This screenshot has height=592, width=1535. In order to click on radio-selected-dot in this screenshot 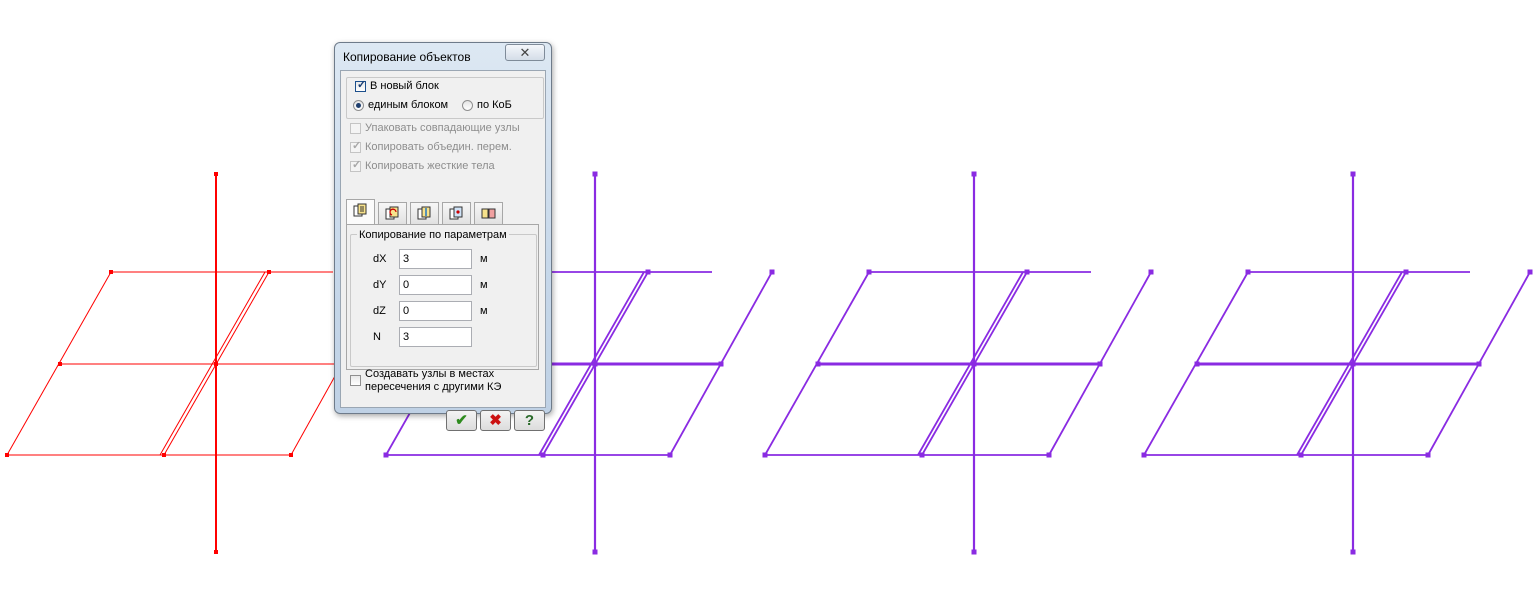, I will do `click(358, 105)`.